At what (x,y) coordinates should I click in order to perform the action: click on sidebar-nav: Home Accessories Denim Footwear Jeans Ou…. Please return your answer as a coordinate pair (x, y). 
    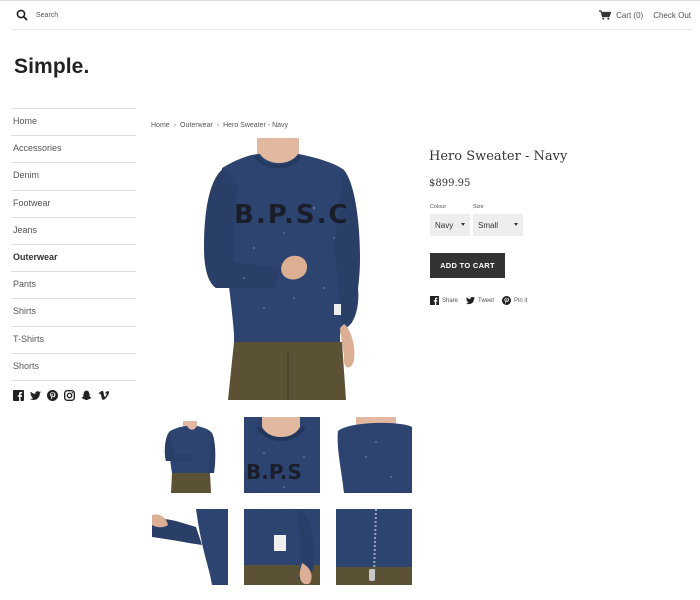
    Looking at the image, I should click on (73, 244).